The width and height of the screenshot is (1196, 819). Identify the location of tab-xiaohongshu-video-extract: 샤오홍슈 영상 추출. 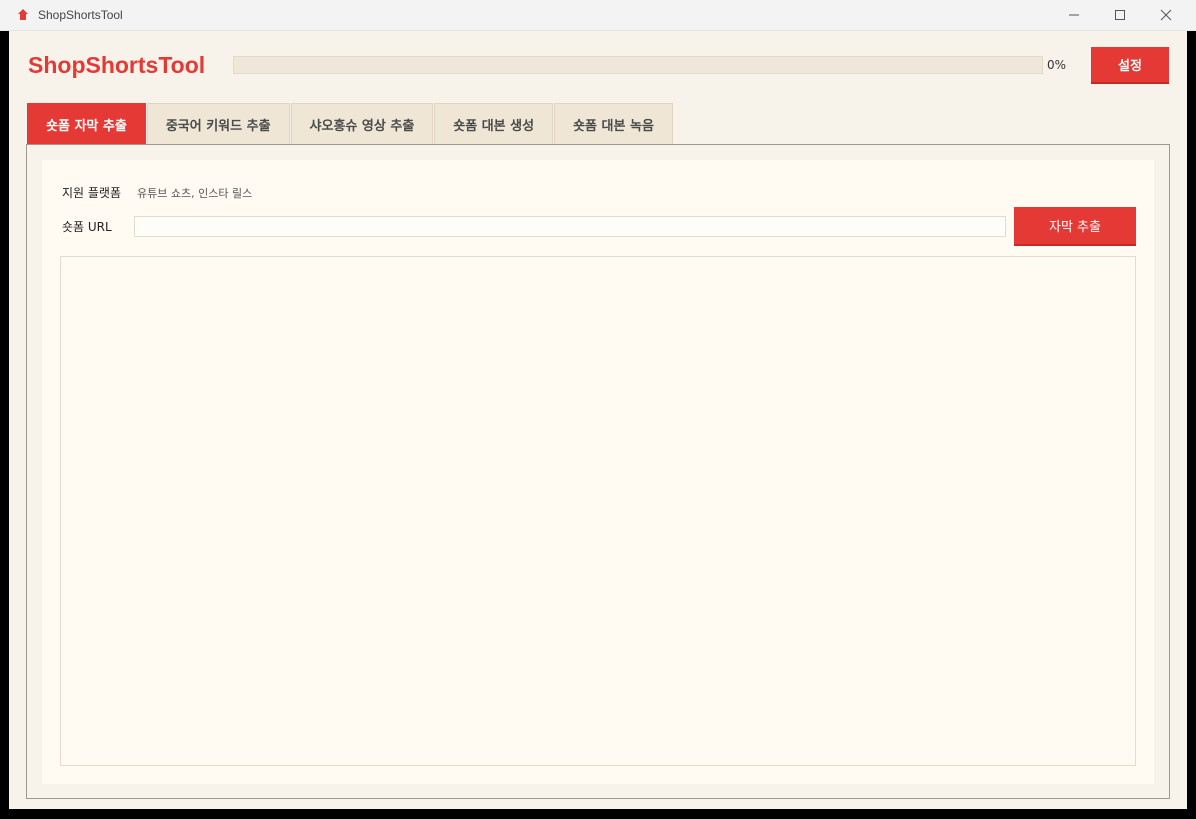
(362, 123).